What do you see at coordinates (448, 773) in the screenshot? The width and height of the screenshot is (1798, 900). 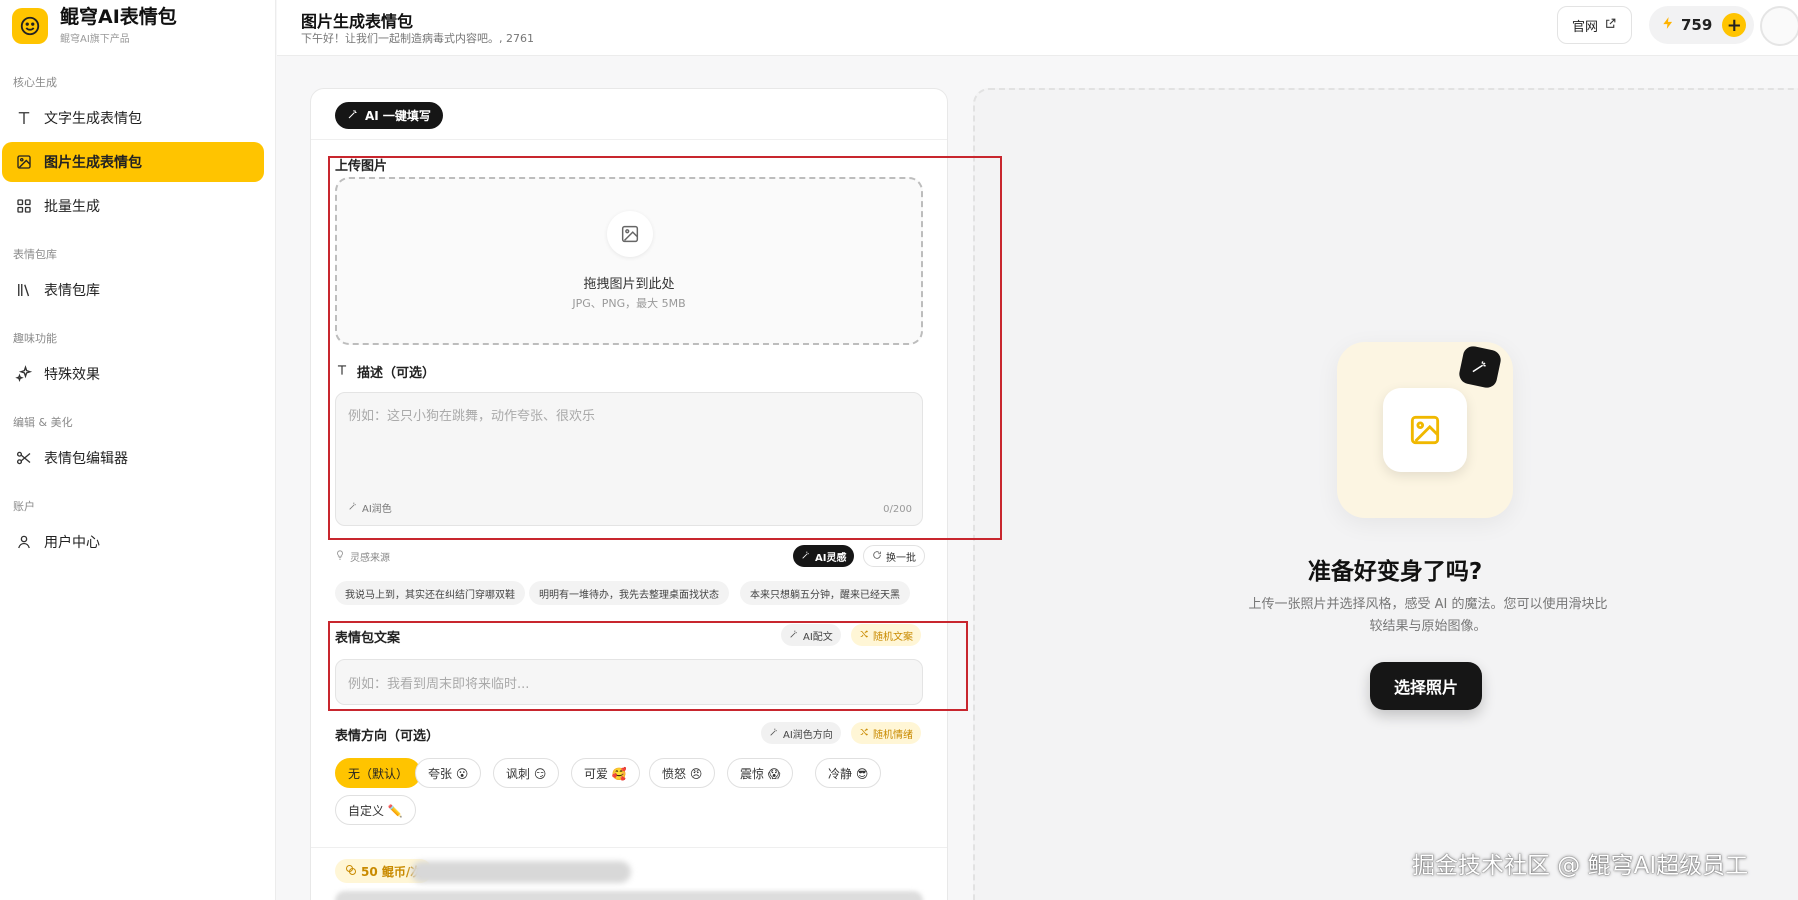 I see `mood-option: 夸张 😮` at bounding box center [448, 773].